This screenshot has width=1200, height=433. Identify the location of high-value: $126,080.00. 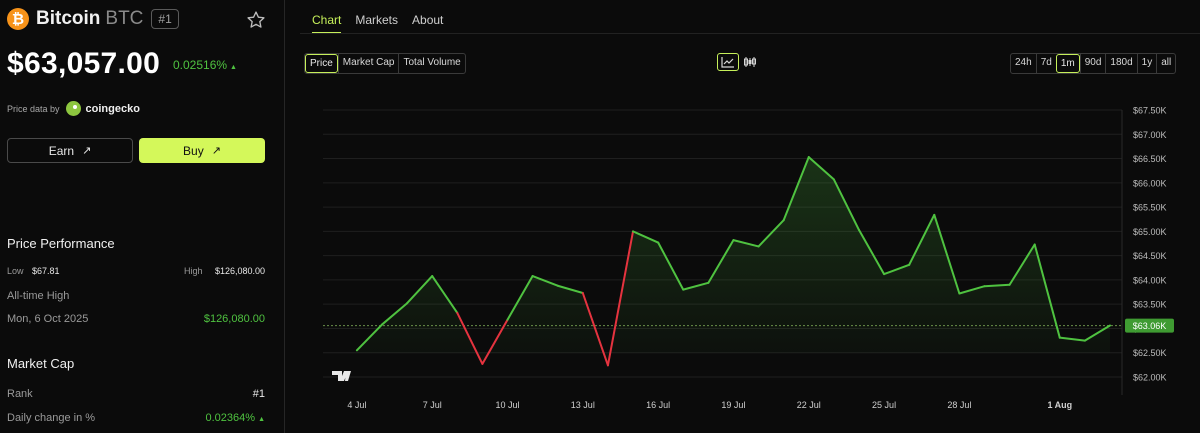
(239, 271).